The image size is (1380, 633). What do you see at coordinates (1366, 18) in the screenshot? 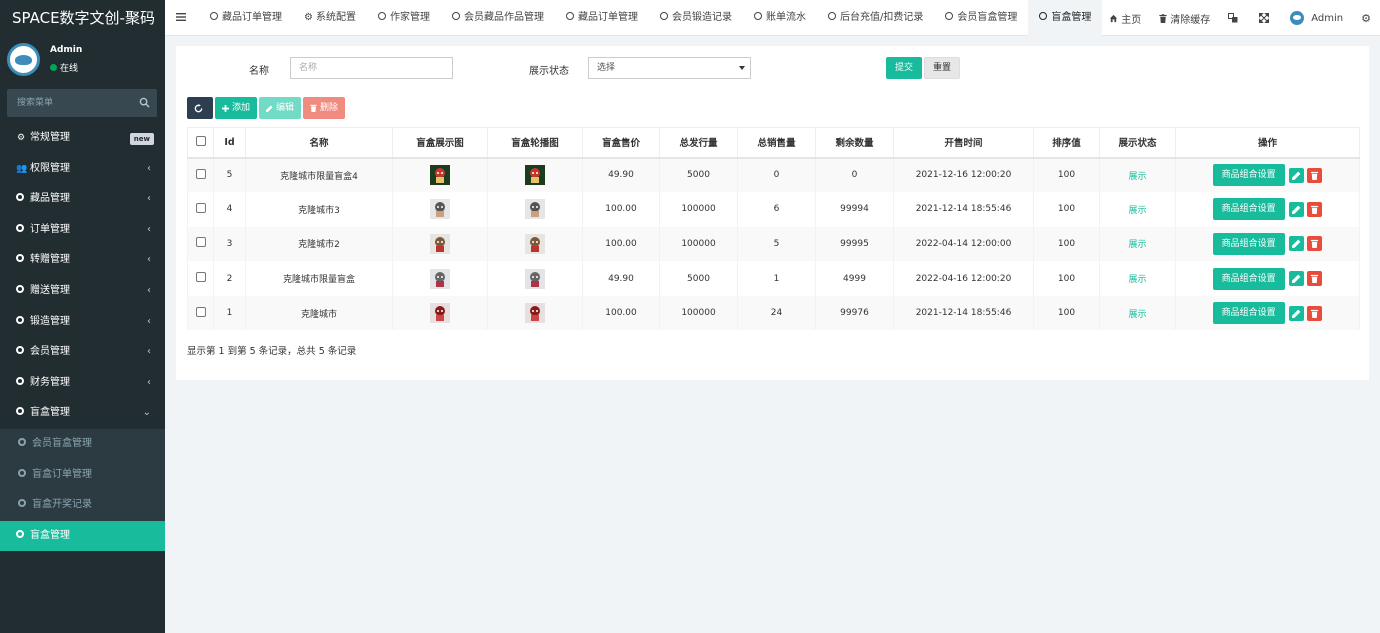
I see `settings-toggle: ⚙` at bounding box center [1366, 18].